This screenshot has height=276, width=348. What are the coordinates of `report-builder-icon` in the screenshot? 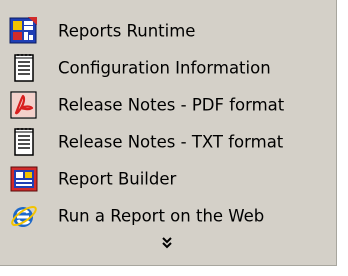 It's located at (24, 179).